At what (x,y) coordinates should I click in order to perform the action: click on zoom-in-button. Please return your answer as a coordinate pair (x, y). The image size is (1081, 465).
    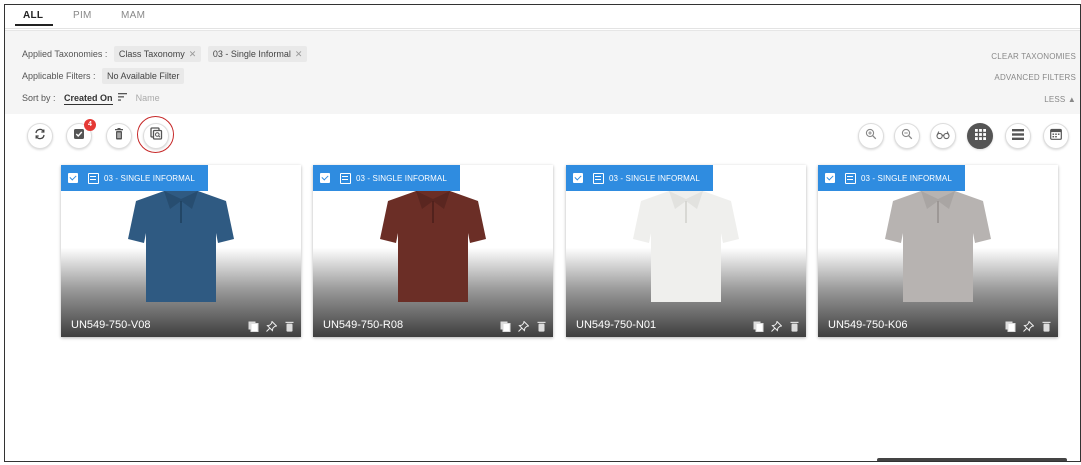
    Looking at the image, I should click on (871, 136).